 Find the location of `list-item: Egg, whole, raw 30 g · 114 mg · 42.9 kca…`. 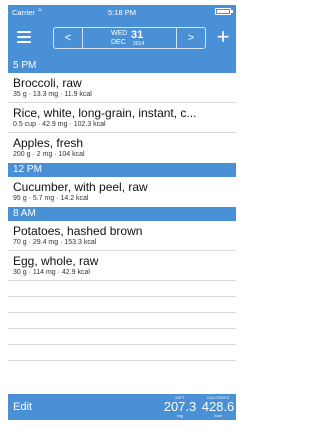

list-item: Egg, whole, raw 30 g · 114 mg · 42.9 kca… is located at coordinates (122, 266).